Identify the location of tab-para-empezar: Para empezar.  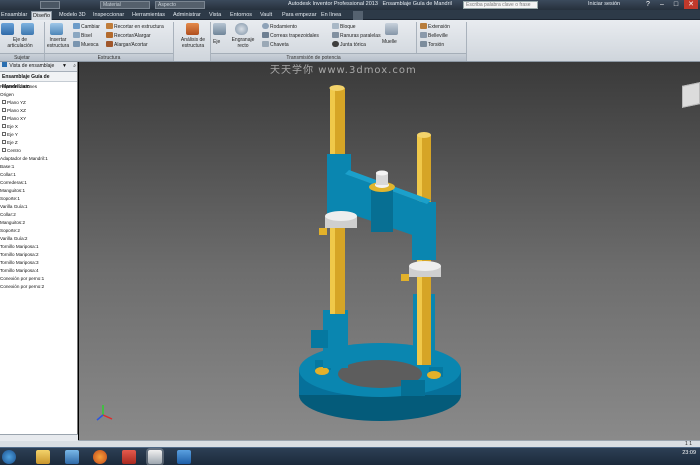
(299, 15).